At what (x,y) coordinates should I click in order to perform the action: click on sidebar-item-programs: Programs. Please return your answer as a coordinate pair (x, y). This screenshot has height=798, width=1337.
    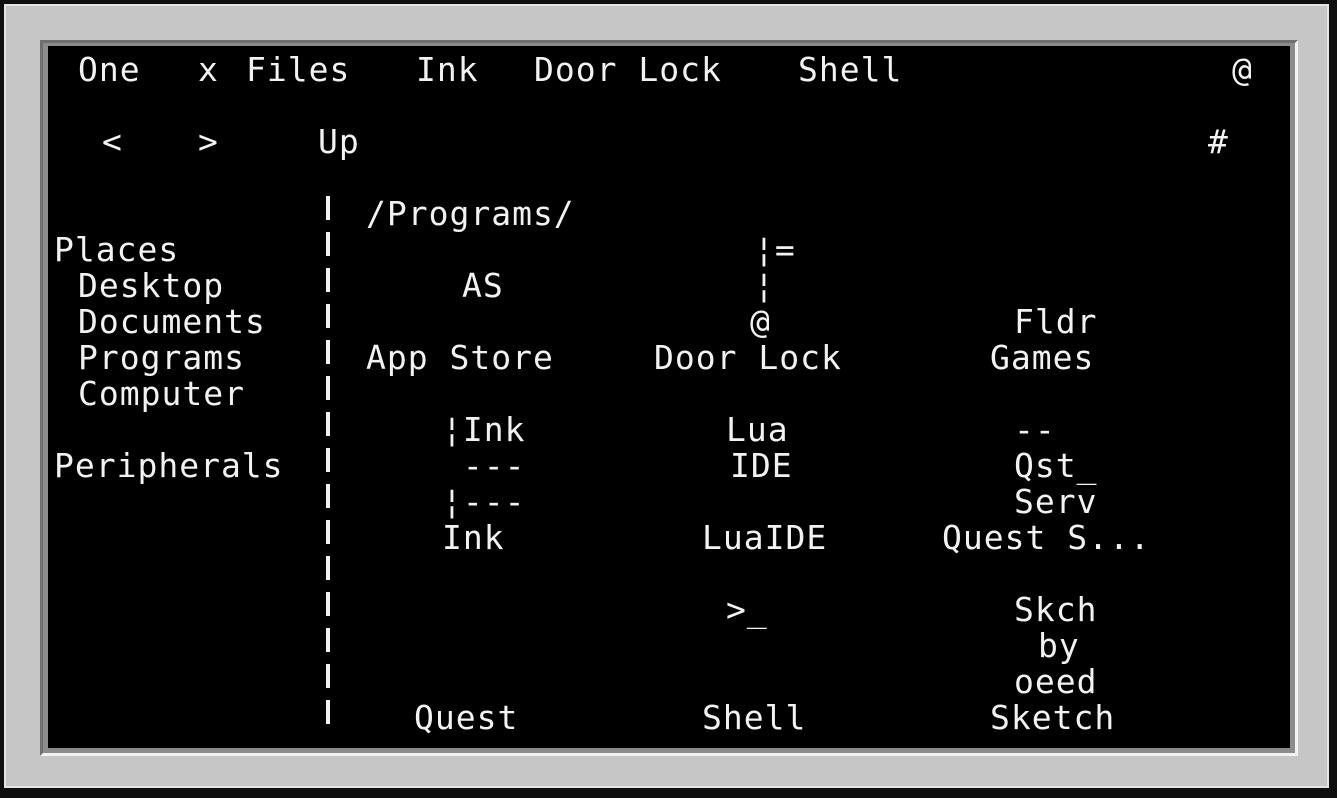
    Looking at the image, I should click on (161, 358).